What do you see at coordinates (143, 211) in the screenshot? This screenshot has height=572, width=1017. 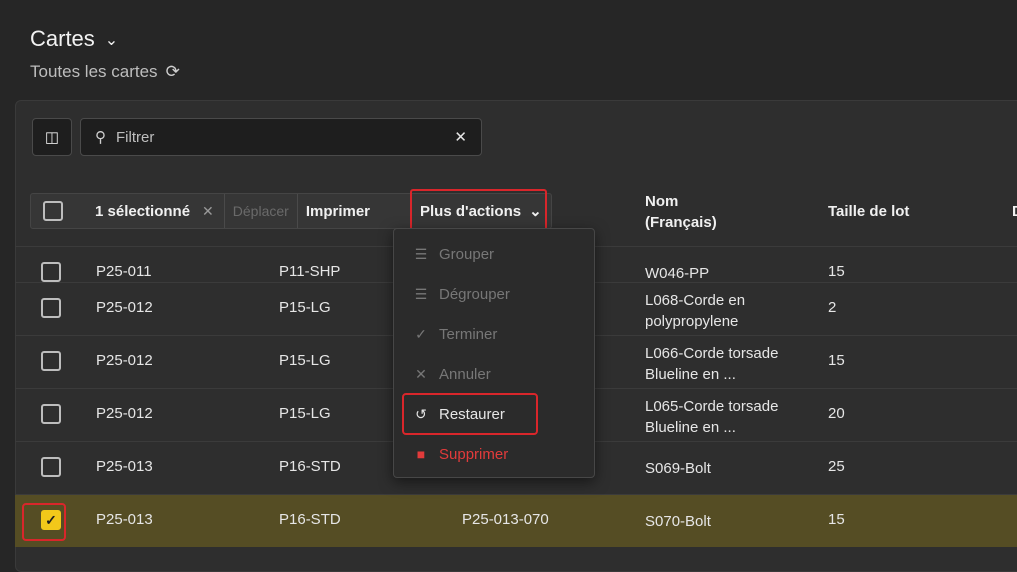 I see `selected-count: 1 sélectionné` at bounding box center [143, 211].